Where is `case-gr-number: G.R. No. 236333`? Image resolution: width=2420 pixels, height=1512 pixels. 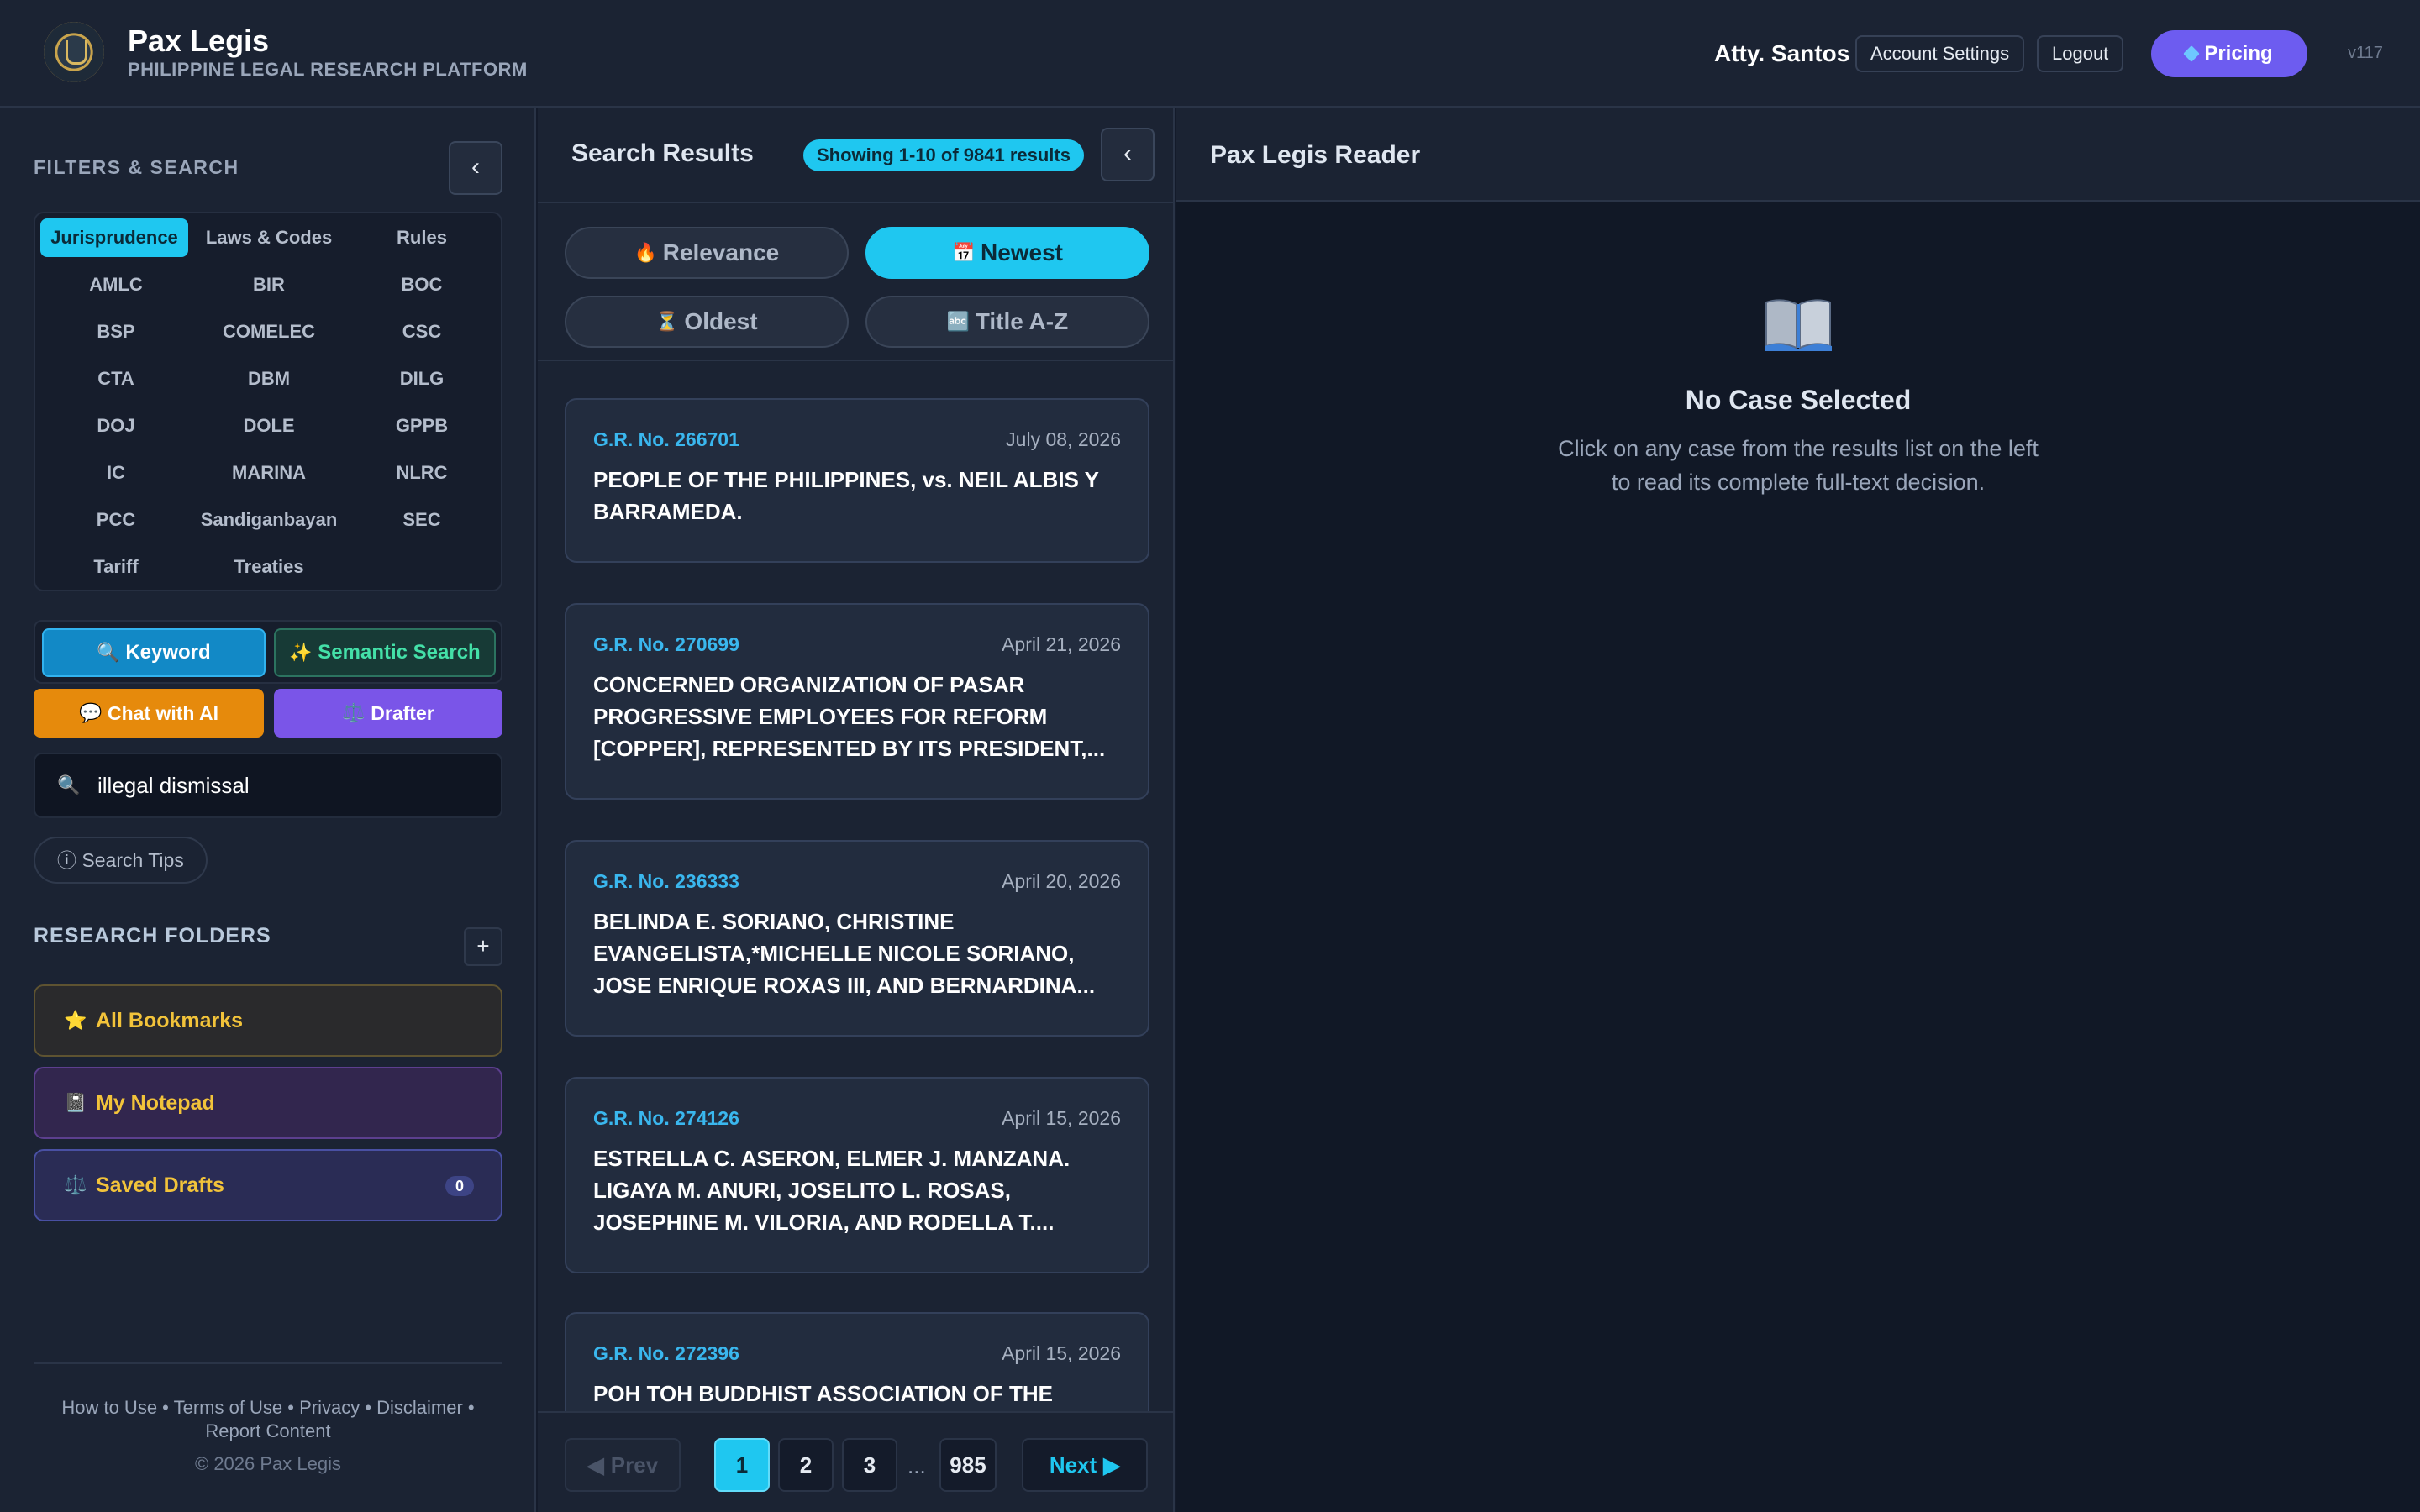
case-gr-number: G.R. No. 236333 is located at coordinates (666, 881).